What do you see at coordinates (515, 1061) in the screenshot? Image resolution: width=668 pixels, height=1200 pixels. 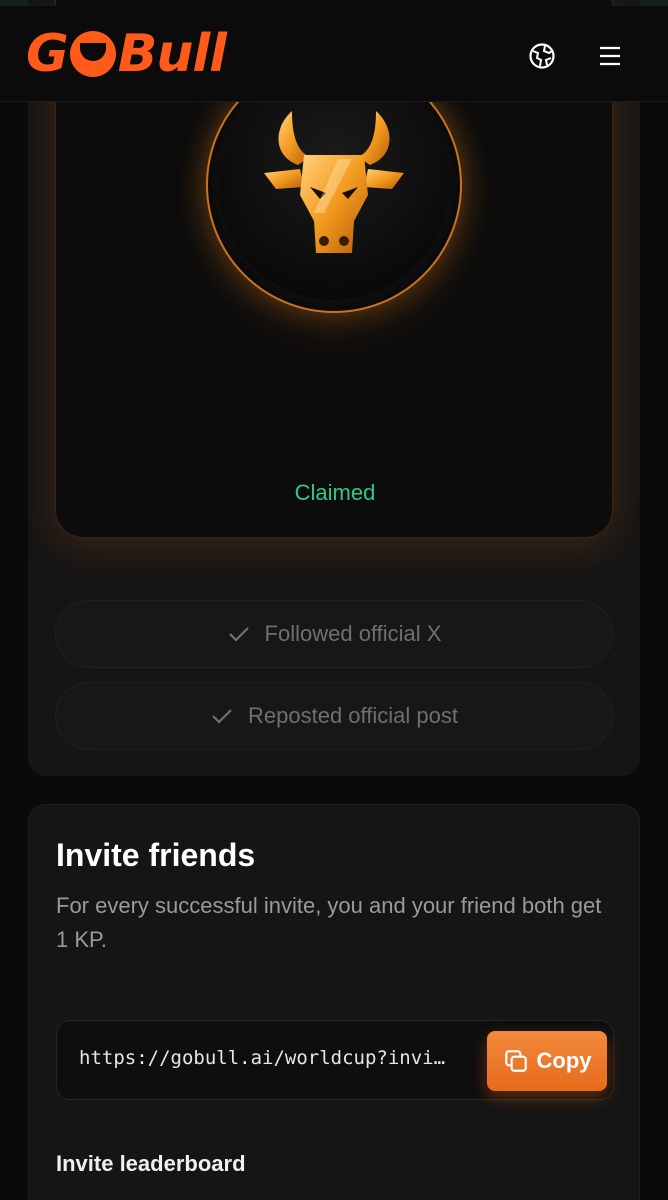 I see `copy-icon` at bounding box center [515, 1061].